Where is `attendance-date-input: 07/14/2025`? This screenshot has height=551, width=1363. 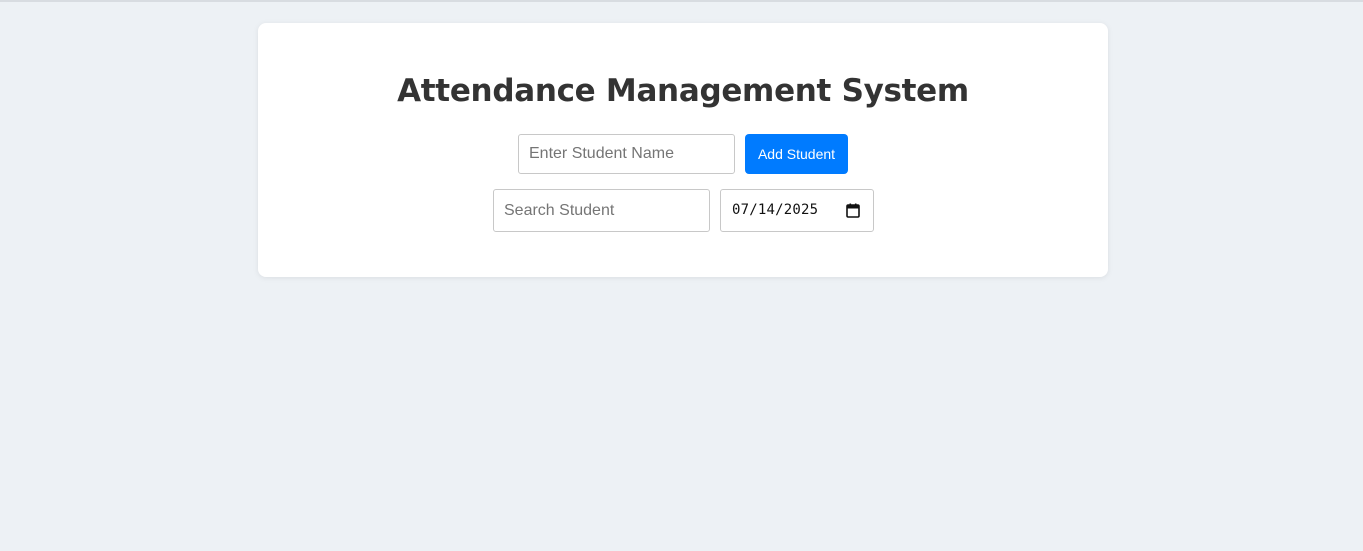 attendance-date-input: 07/14/2025 is located at coordinates (797, 210).